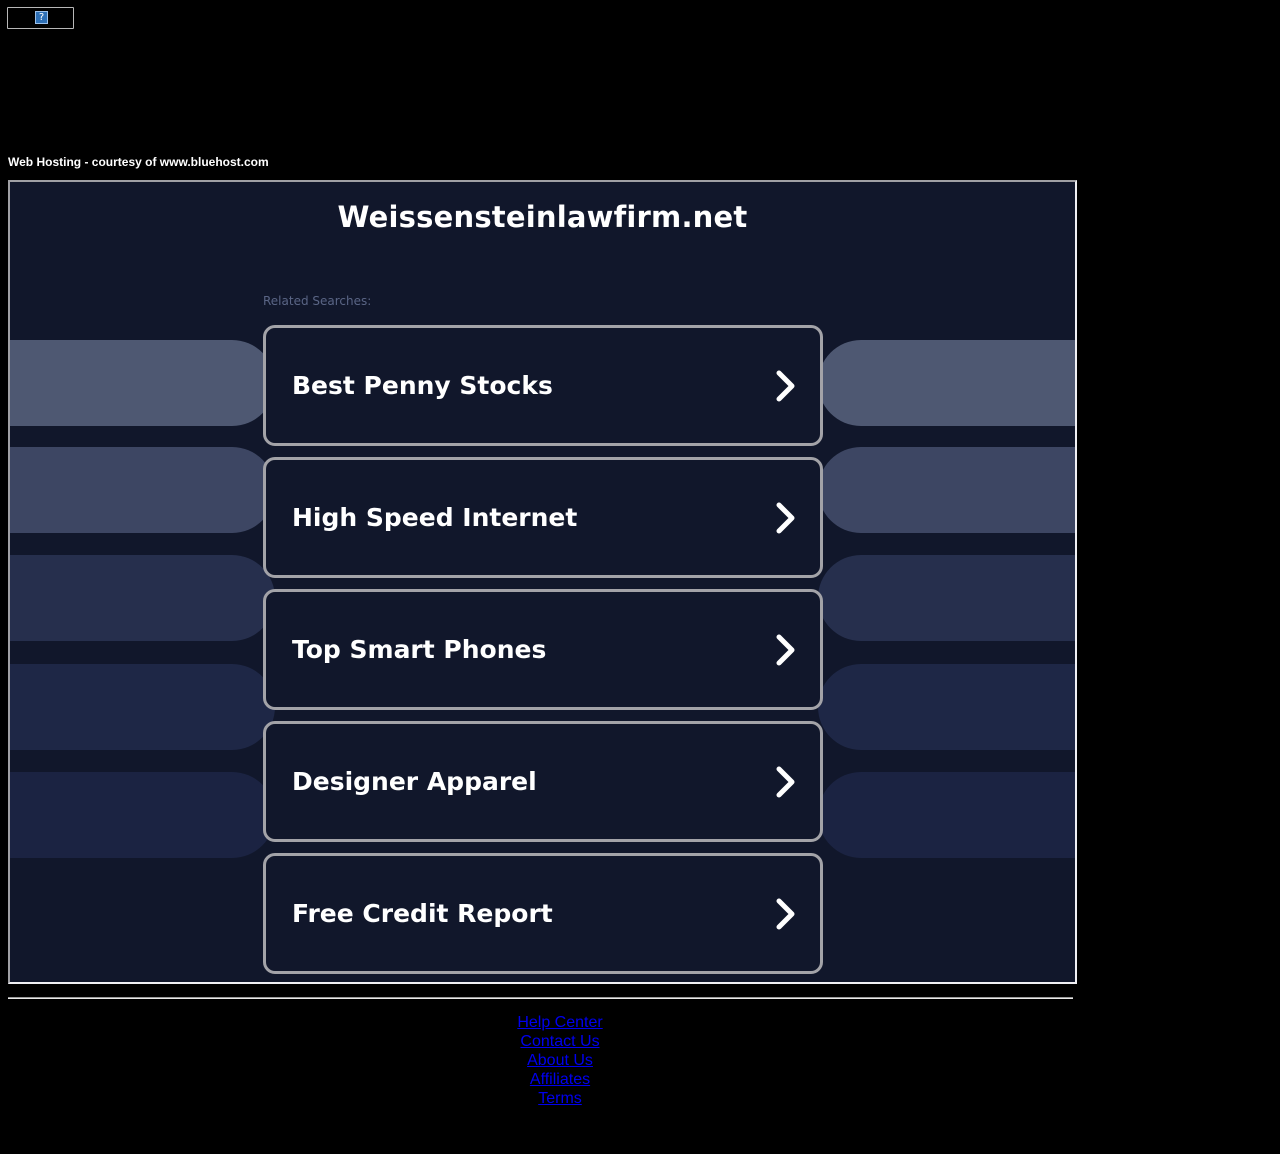 The height and width of the screenshot is (1154, 1280). Describe the element at coordinates (560, 1098) in the screenshot. I see `footer-link-terms: Terms` at that location.